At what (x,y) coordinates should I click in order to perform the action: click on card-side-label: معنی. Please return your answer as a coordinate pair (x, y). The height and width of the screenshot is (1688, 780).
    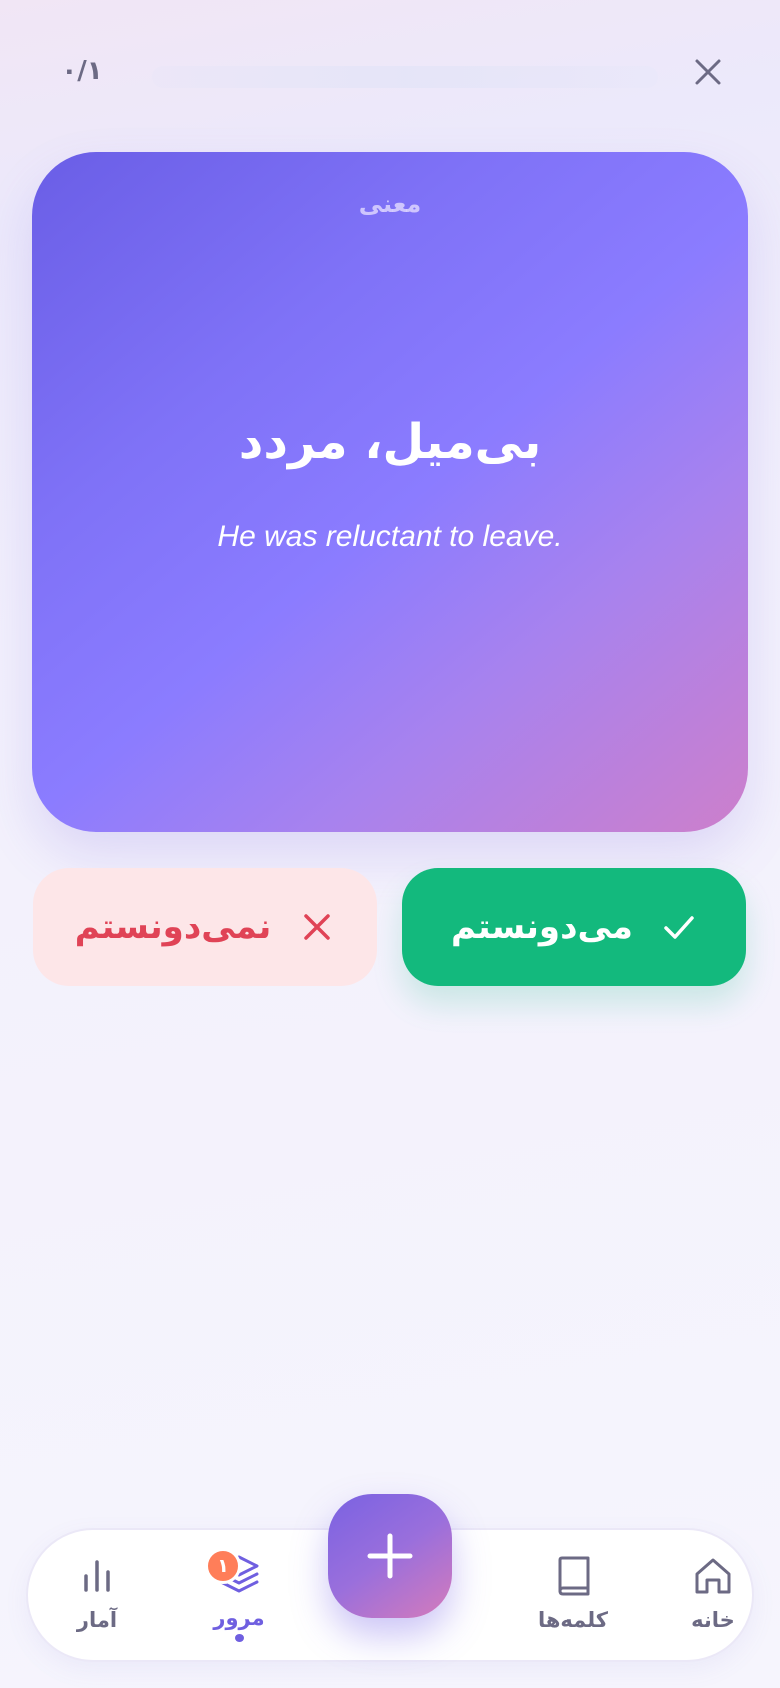
    Looking at the image, I should click on (390, 204).